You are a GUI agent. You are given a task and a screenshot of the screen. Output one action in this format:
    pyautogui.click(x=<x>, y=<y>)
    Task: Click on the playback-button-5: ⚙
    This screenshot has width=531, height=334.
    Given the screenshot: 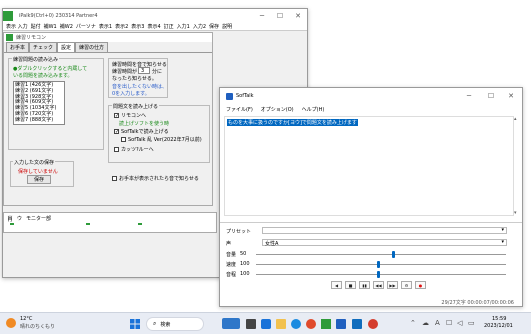 What is the action you would take?
    pyautogui.click(x=406, y=285)
    